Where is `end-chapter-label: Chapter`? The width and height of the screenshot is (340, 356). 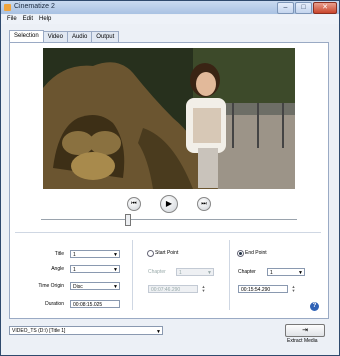 end-chapter-label: Chapter is located at coordinates (247, 272).